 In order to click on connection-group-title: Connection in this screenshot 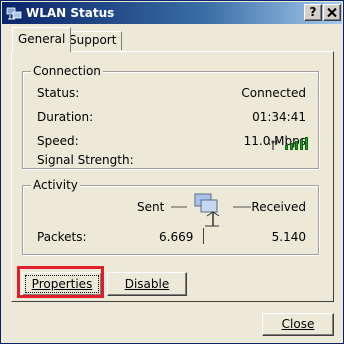, I will do `click(67, 71)`.